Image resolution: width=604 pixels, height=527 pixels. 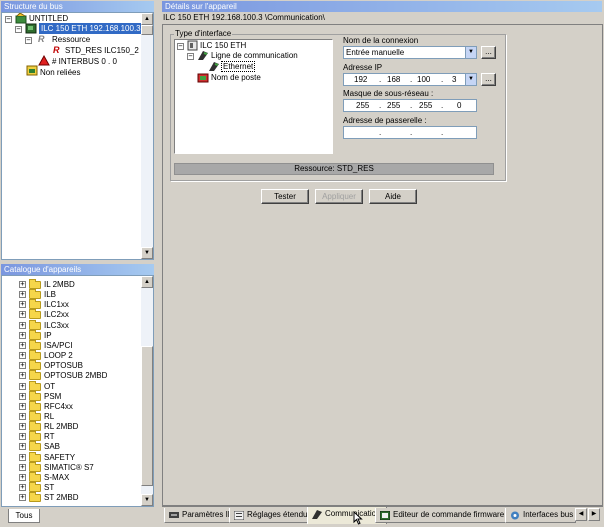 I want to click on tab-label: Réglages étendus, so click(x=279, y=514).